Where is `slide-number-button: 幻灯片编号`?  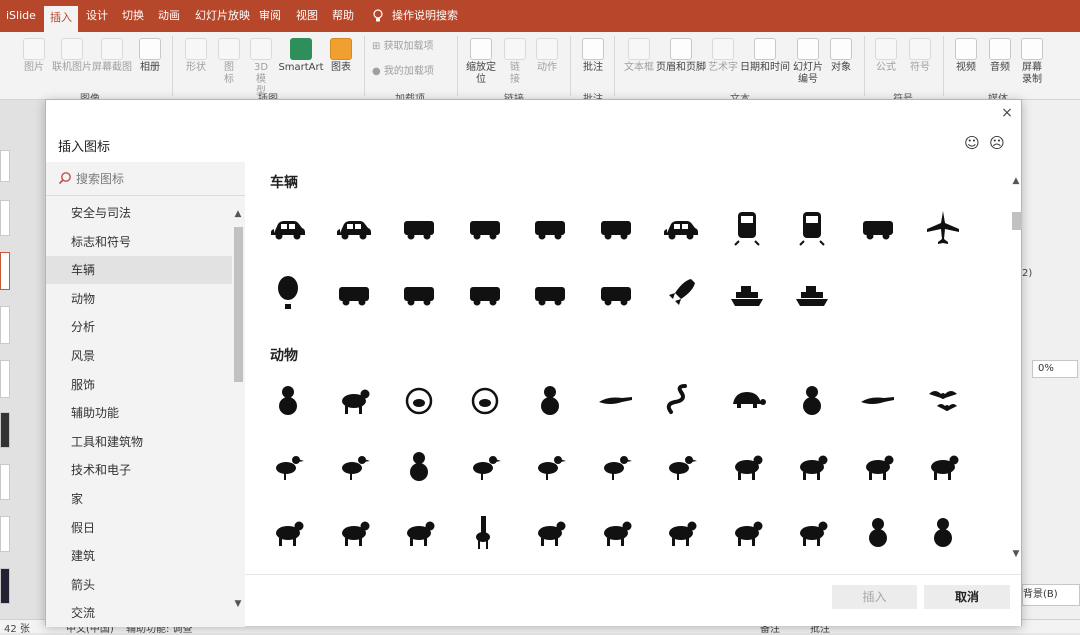 slide-number-button: 幻灯片编号 is located at coordinates (808, 62).